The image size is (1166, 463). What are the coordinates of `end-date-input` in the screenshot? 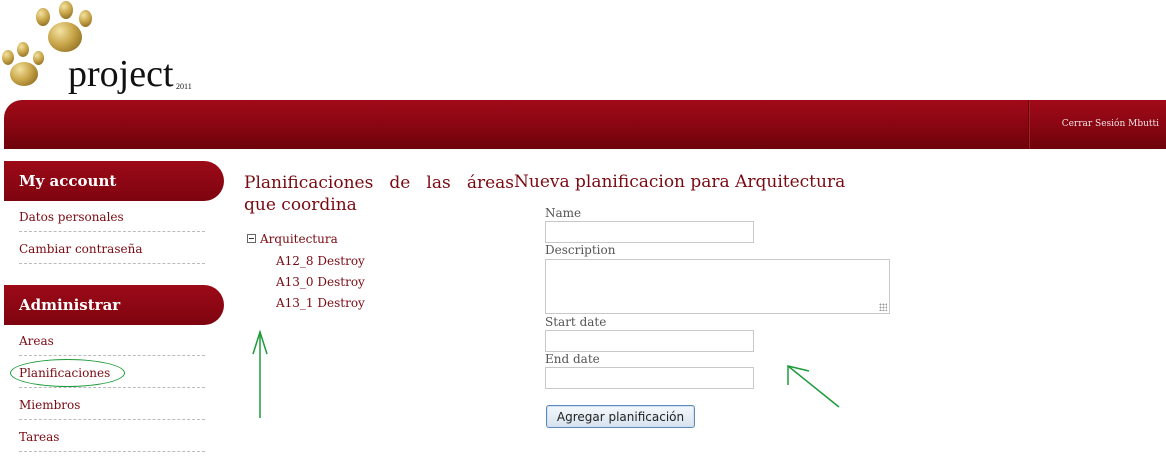 It's located at (649, 378).